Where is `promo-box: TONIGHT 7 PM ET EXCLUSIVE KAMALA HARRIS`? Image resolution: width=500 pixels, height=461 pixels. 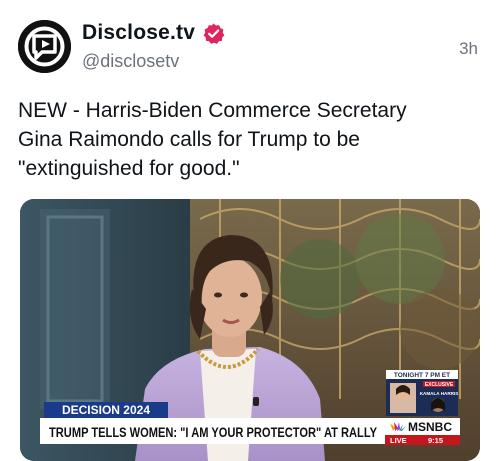
promo-box: TONIGHT 7 PM ET EXCLUSIVE KAMALA HARRIS is located at coordinates (422, 393).